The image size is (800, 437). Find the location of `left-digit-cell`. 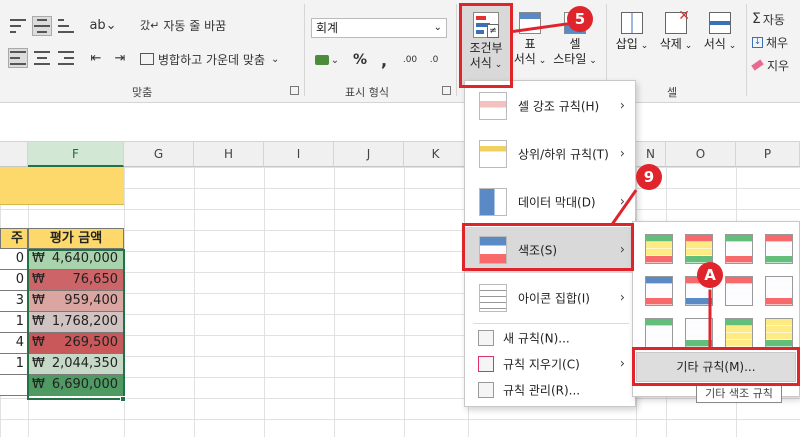

left-digit-cell is located at coordinates (14, 385).